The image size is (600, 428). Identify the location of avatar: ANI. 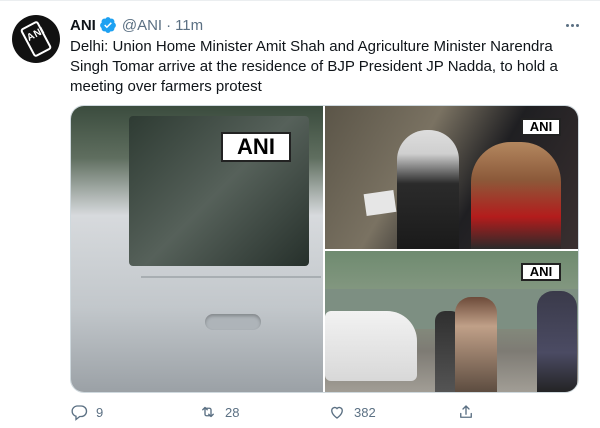
(36, 39).